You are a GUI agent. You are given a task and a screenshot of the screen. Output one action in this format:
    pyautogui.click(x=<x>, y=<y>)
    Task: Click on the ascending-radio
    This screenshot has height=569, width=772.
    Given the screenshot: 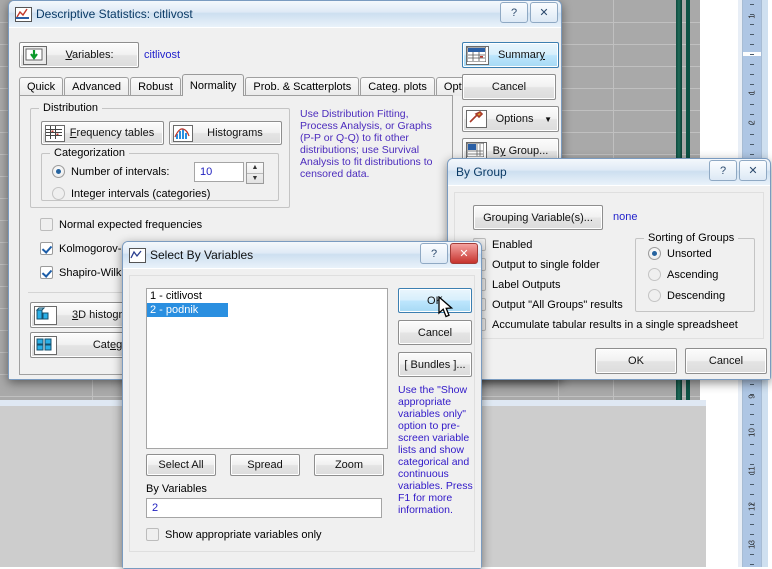 What is the action you would take?
    pyautogui.click(x=654, y=274)
    